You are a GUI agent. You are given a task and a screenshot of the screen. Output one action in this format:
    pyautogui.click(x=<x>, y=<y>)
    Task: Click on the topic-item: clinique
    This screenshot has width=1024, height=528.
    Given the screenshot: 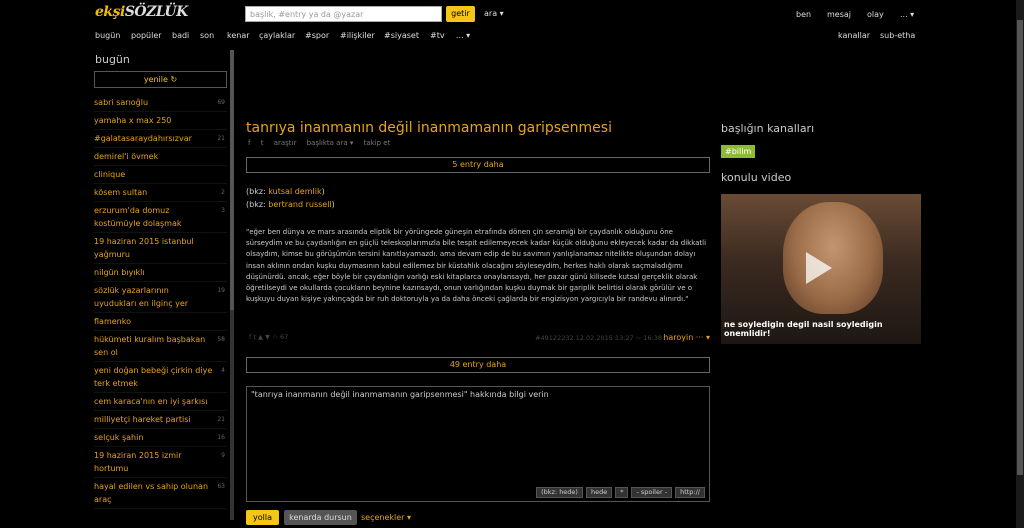 What is the action you would take?
    pyautogui.click(x=160, y=175)
    